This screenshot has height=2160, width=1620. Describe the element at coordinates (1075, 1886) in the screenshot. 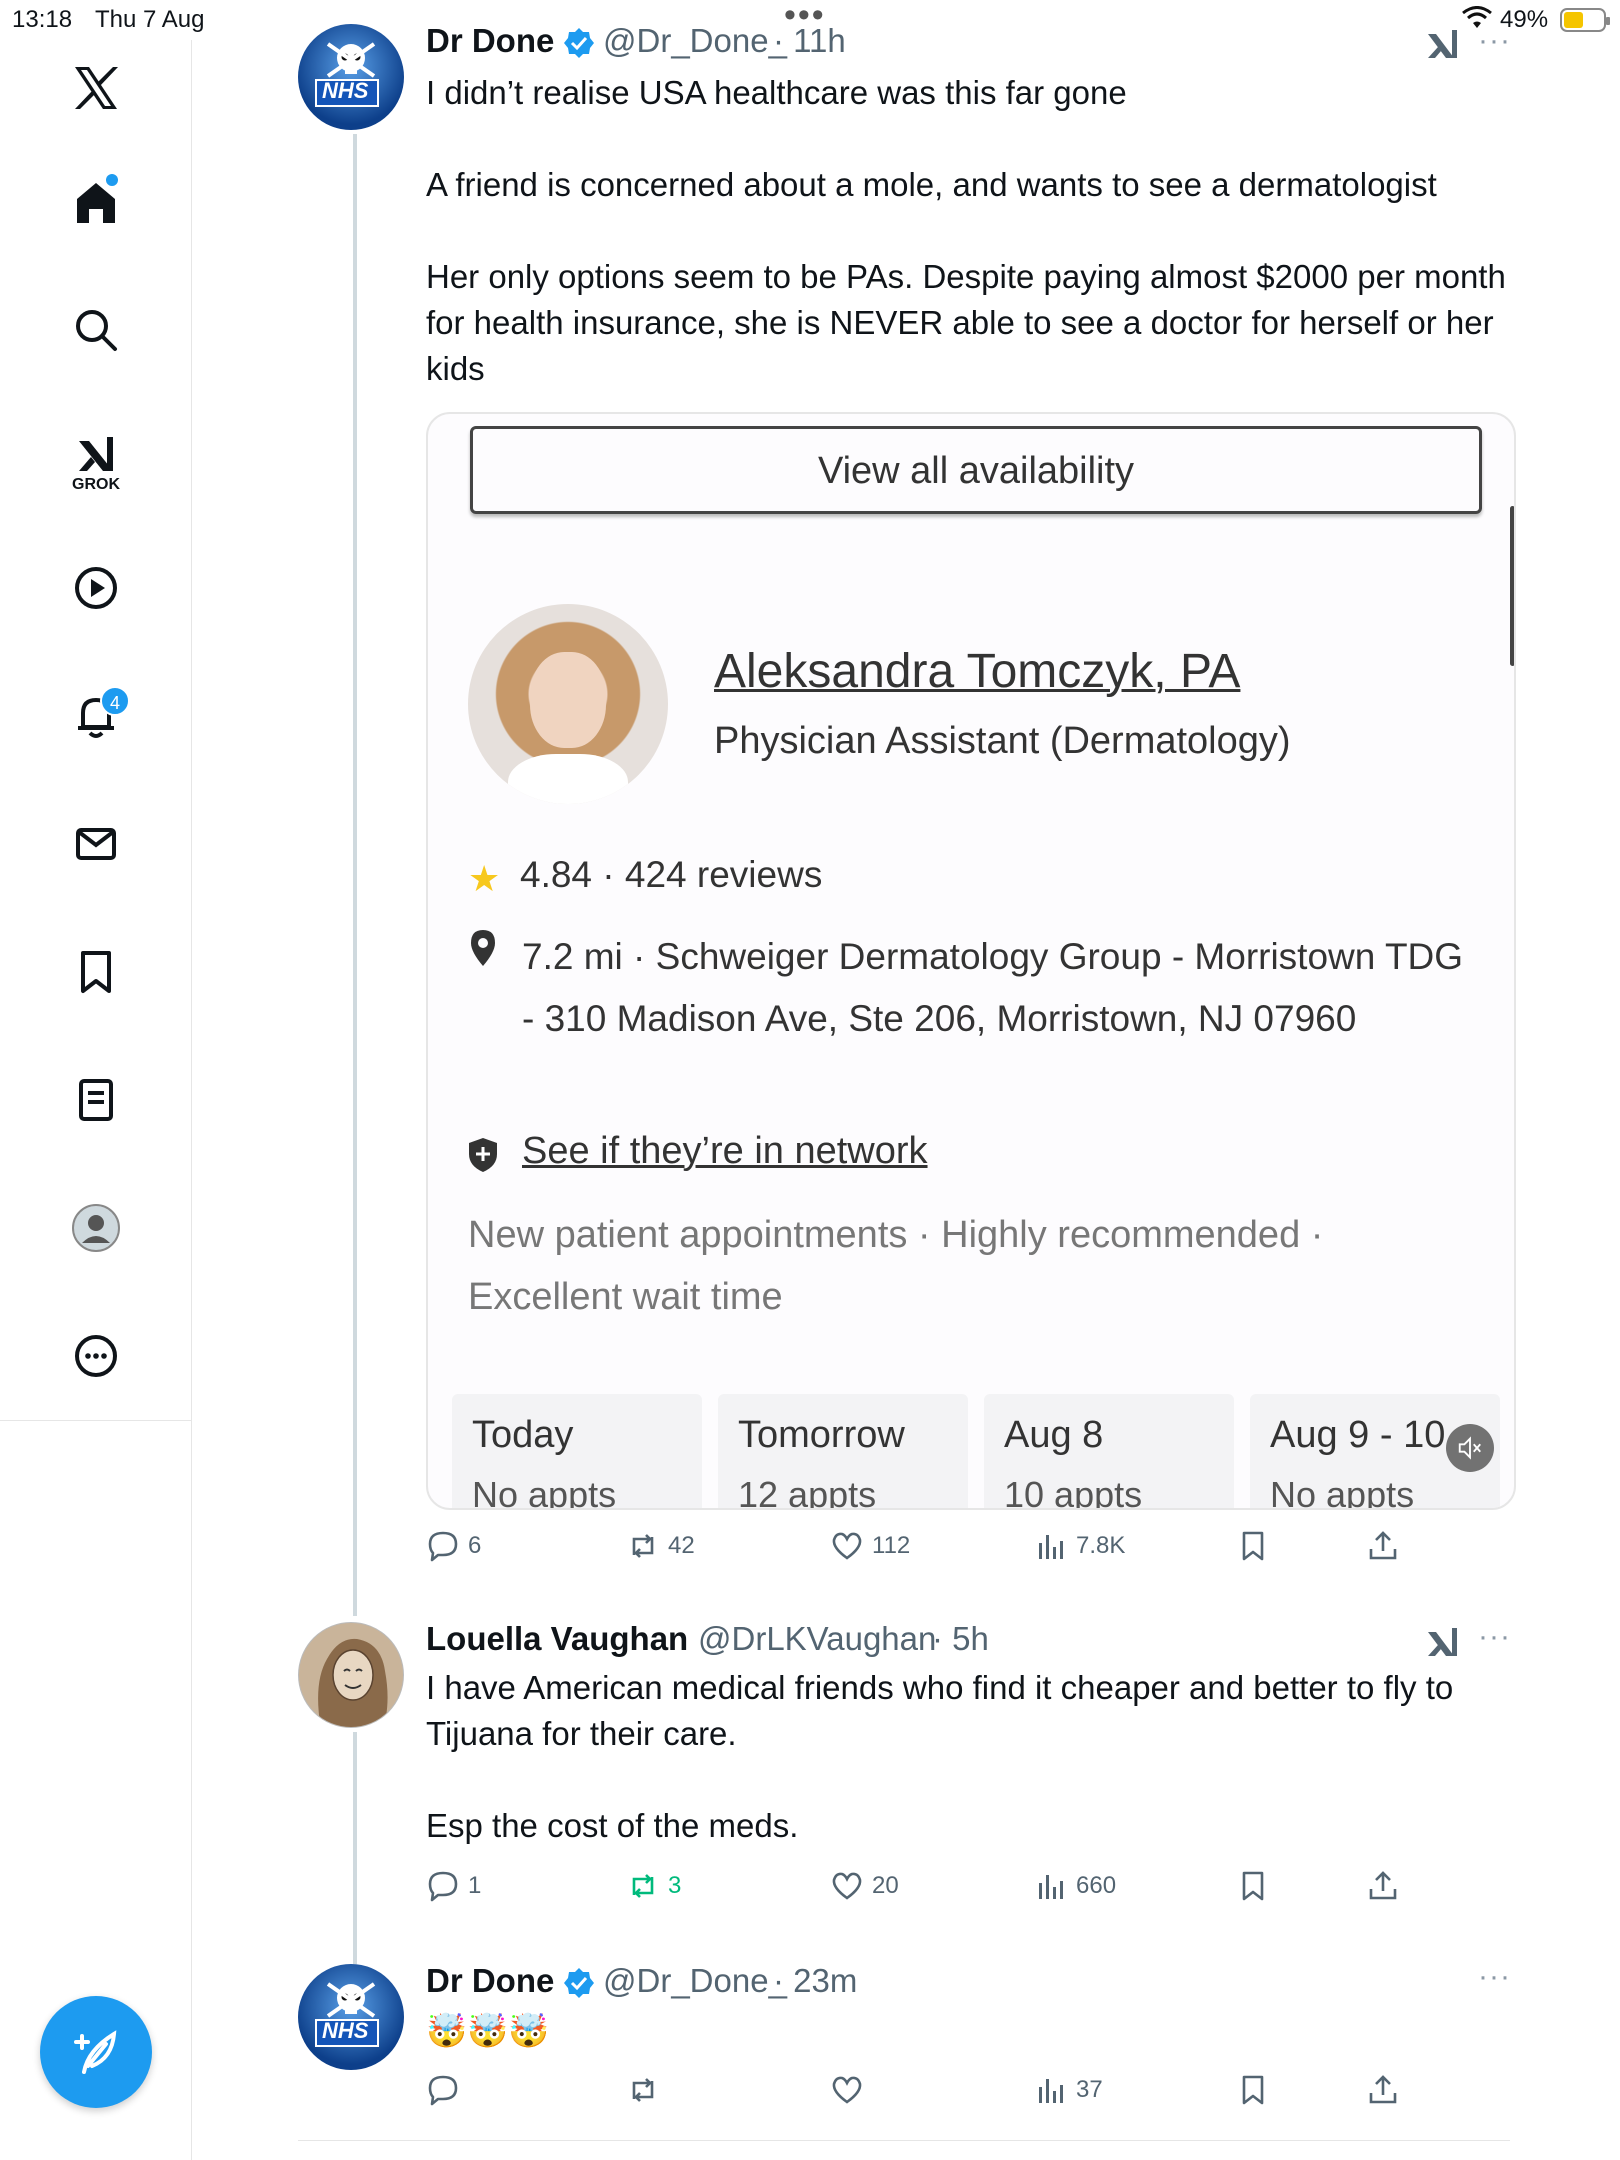

I see `views-button: 660` at that location.